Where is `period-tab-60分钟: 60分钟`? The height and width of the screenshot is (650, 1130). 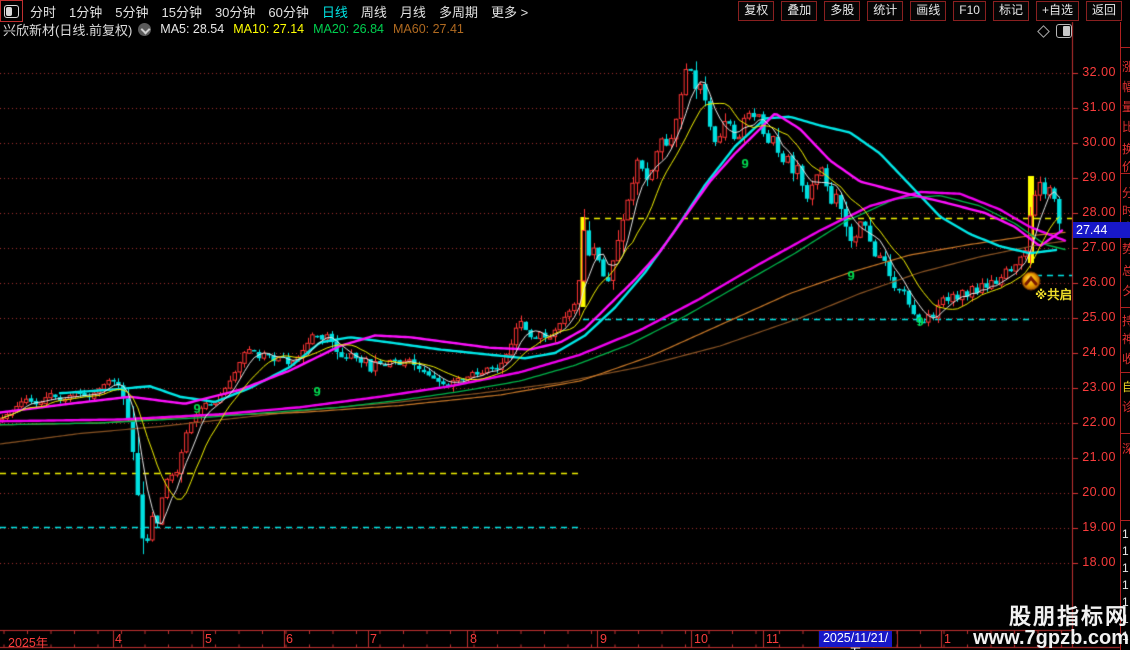
period-tab-60分钟: 60分钟 is located at coordinates (288, 11).